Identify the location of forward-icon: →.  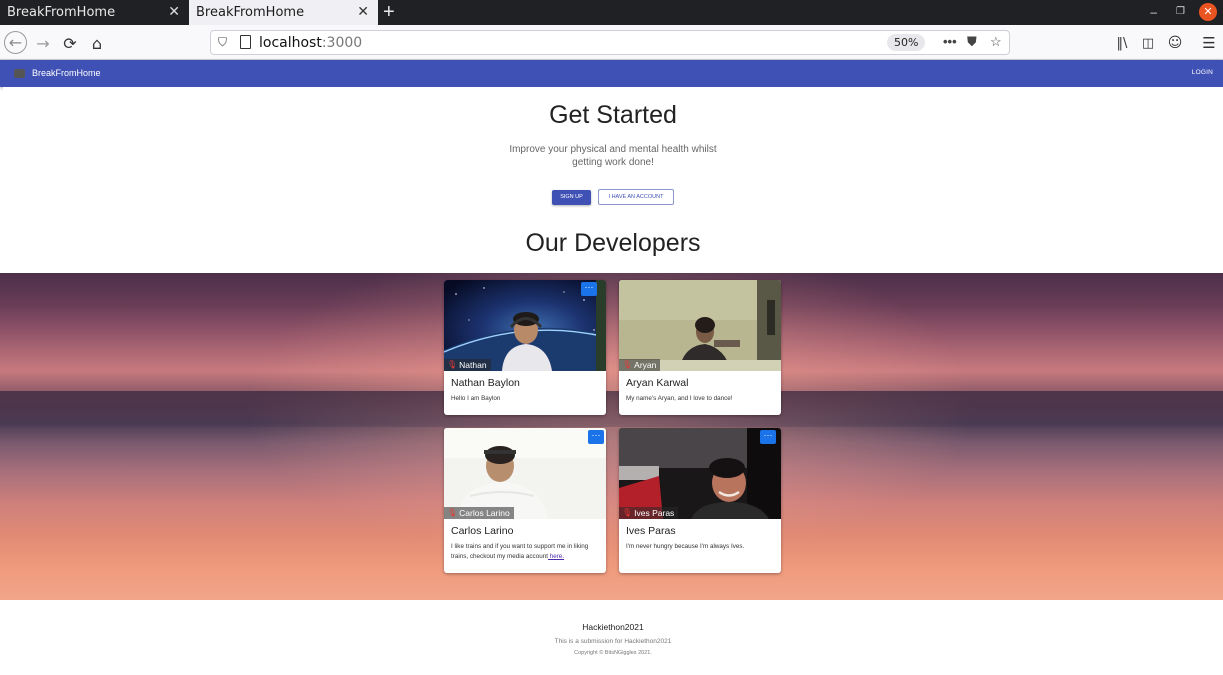
(43, 43).